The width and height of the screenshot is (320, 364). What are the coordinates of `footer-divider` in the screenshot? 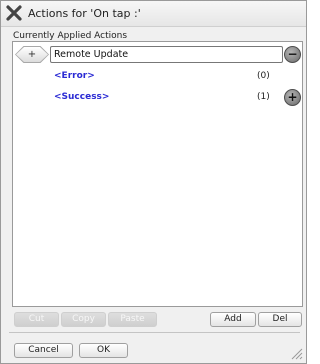 It's located at (154, 332).